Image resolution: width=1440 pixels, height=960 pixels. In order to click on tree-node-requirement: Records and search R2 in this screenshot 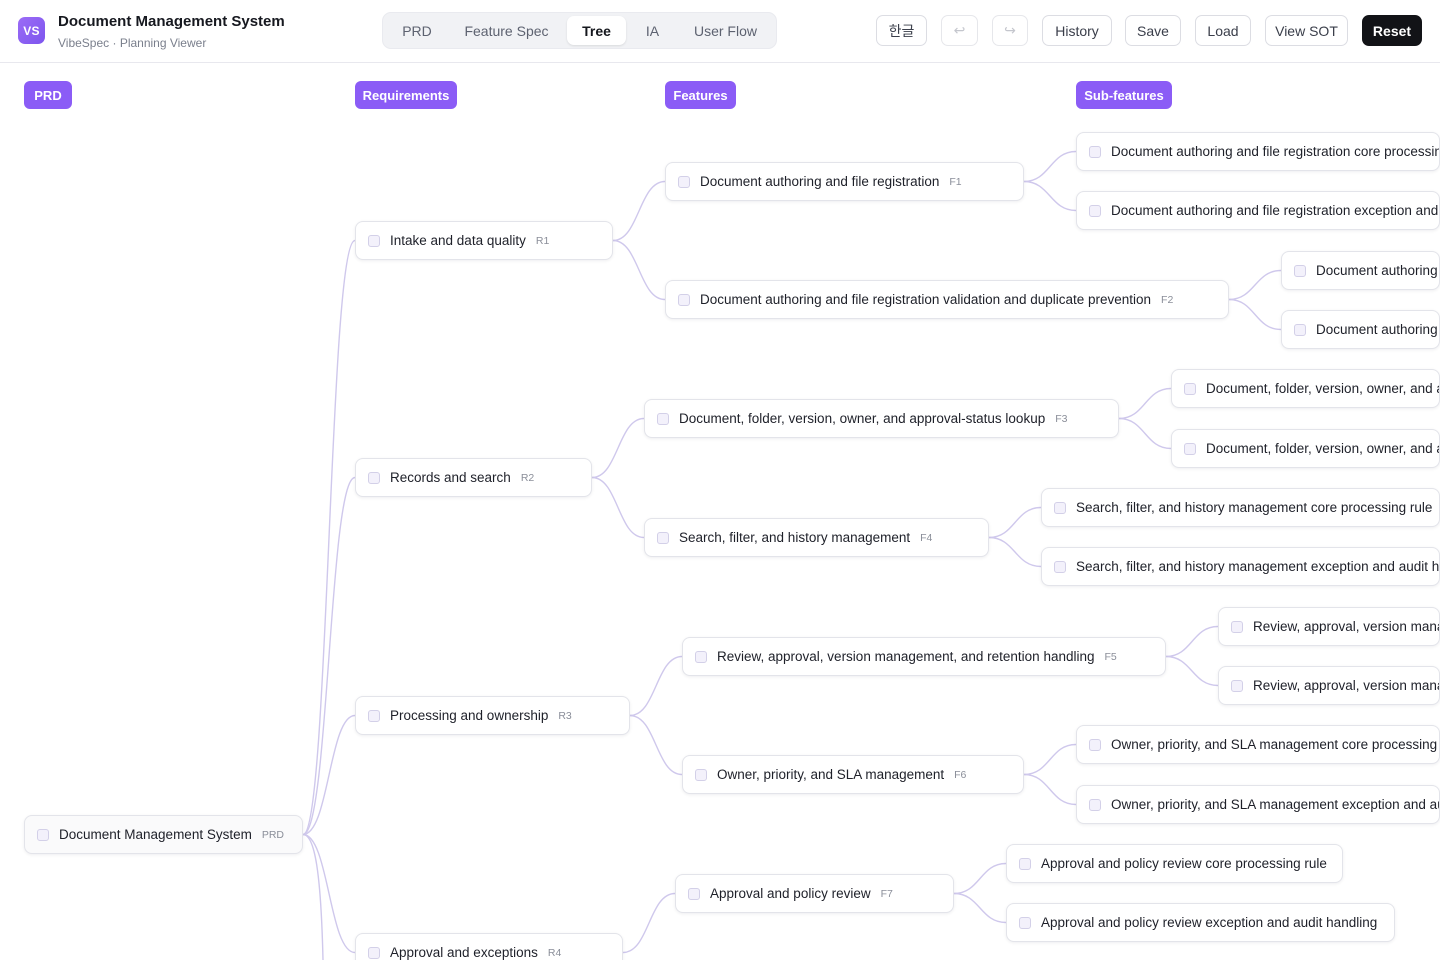, I will do `click(473, 477)`.